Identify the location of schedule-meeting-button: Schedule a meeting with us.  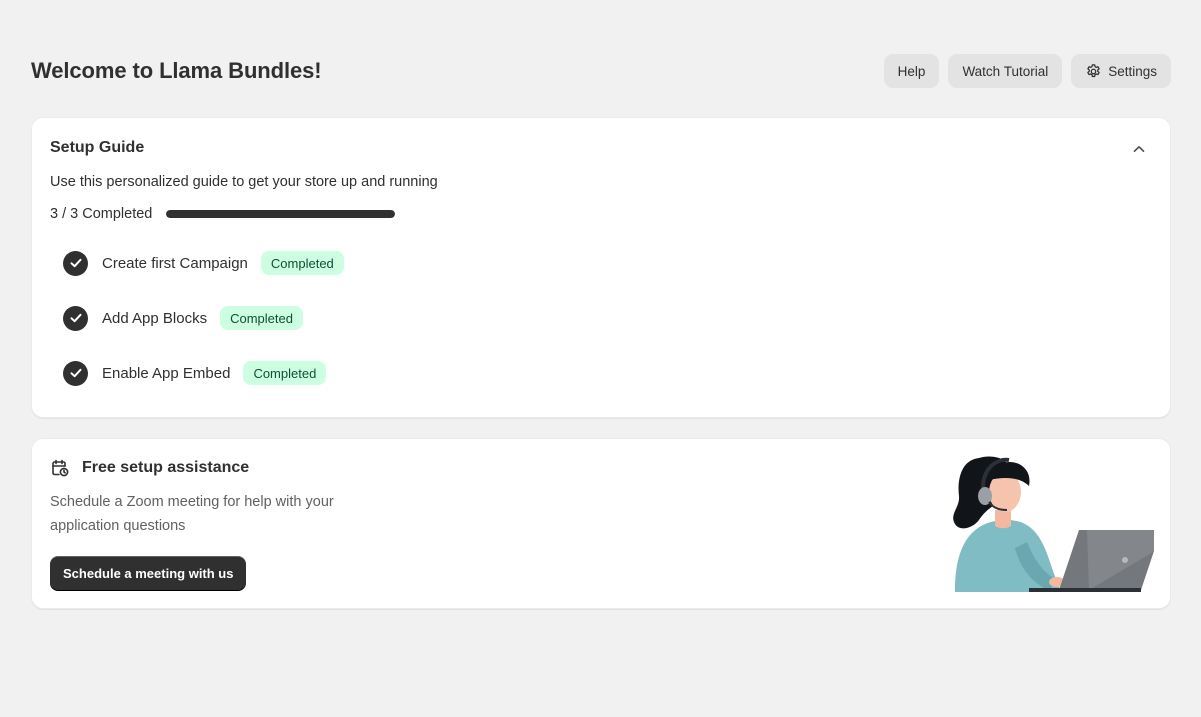
(148, 573).